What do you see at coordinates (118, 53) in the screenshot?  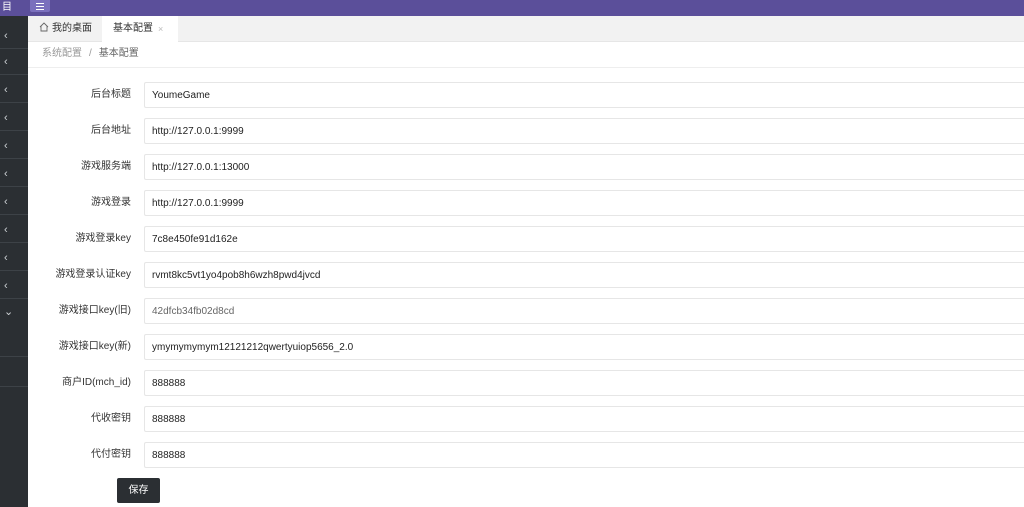 I see `breadcrumb-current: 基本配置` at bounding box center [118, 53].